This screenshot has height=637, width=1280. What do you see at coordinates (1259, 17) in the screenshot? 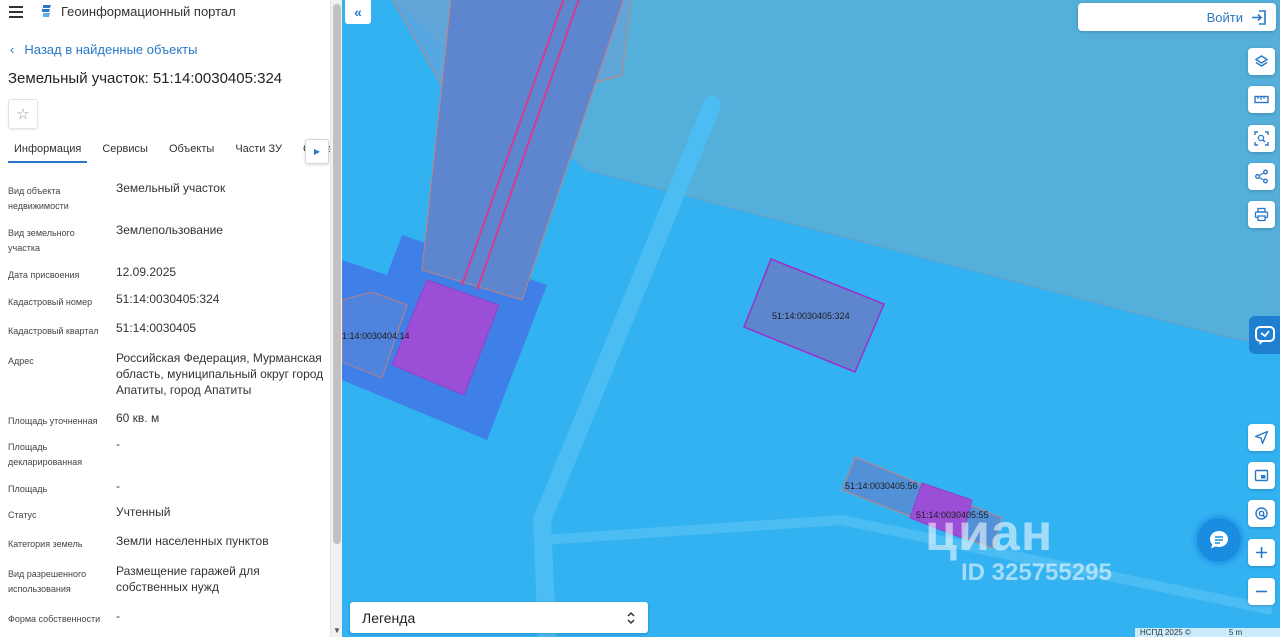
I see `login-icon` at bounding box center [1259, 17].